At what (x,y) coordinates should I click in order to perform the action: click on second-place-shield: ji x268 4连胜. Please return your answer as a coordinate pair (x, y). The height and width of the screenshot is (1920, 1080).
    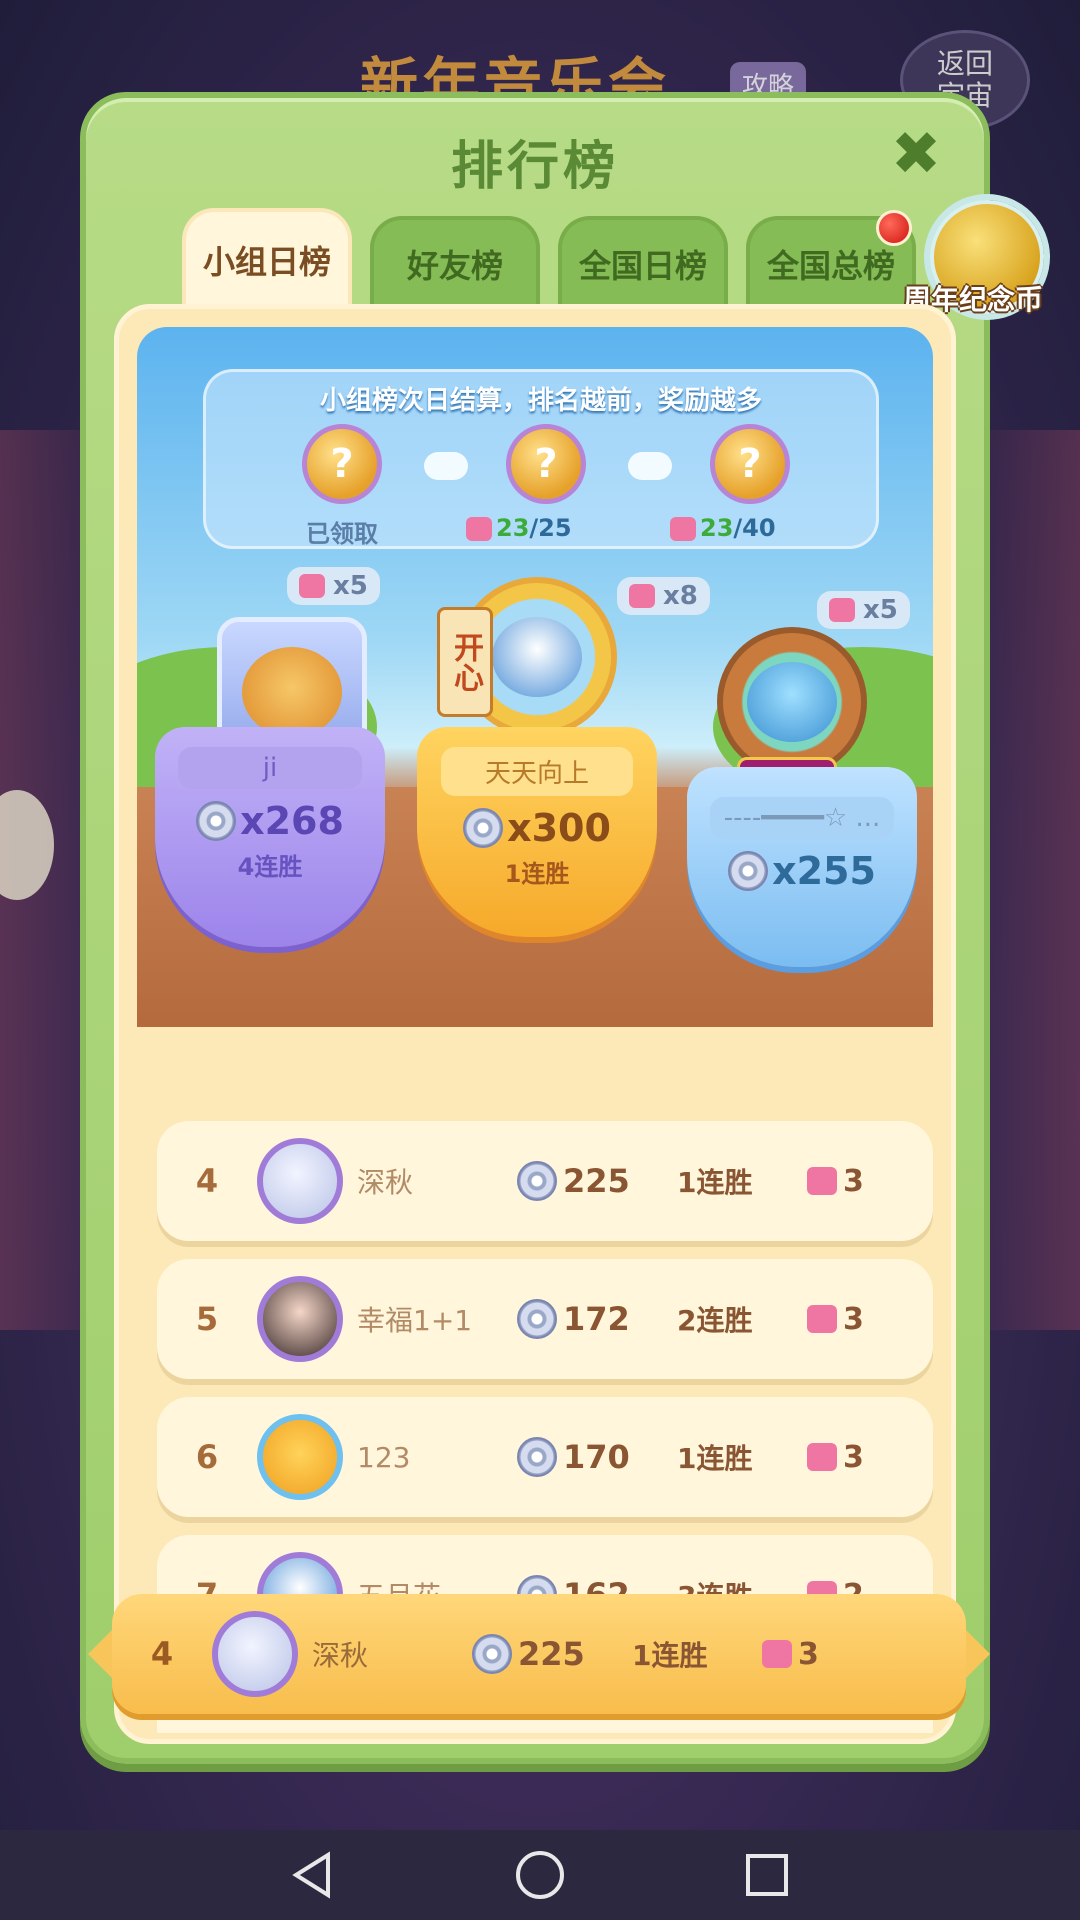
    Looking at the image, I should click on (270, 837).